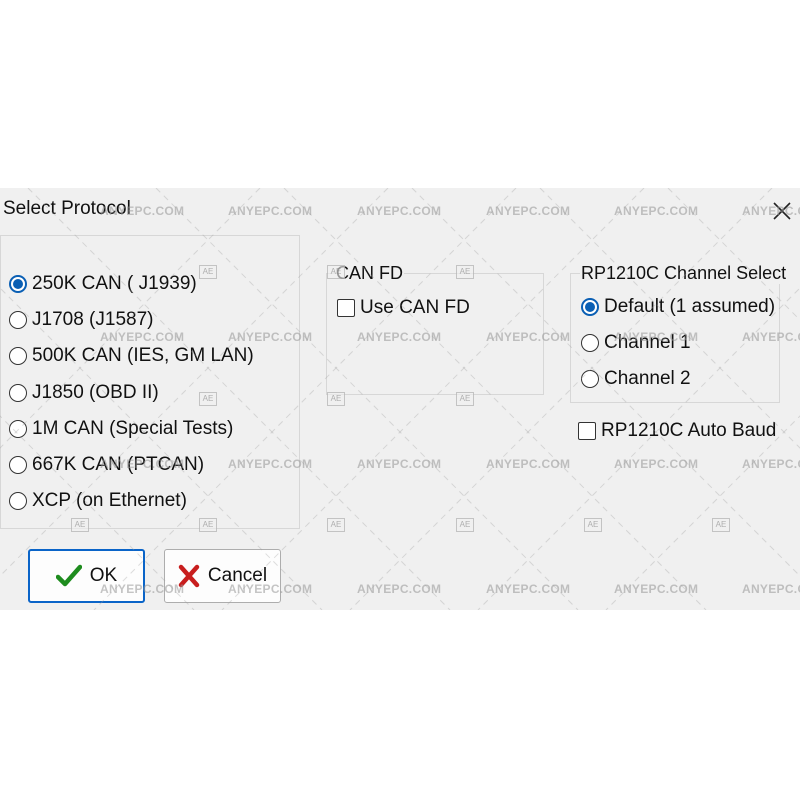 The height and width of the screenshot is (800, 800). I want to click on cancel-button: Cancel, so click(222, 576).